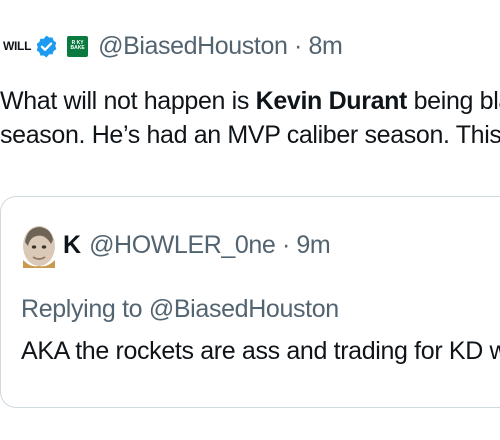 This screenshot has width=500, height=440. I want to click on quoted-tweet-header: K @HOWLER_0ne · 9m, so click(176, 245).